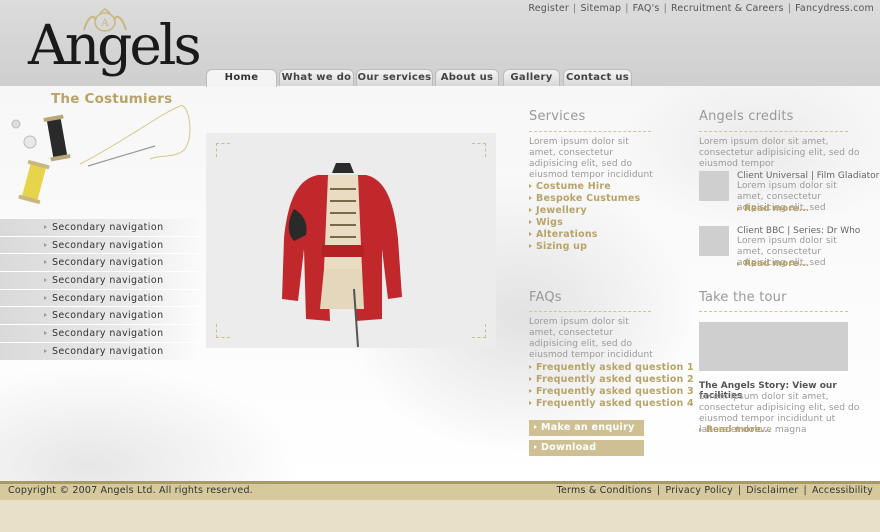 This screenshot has height=532, width=880. What do you see at coordinates (604, 490) in the screenshot?
I see `terms-link: Terms & Conditions` at bounding box center [604, 490].